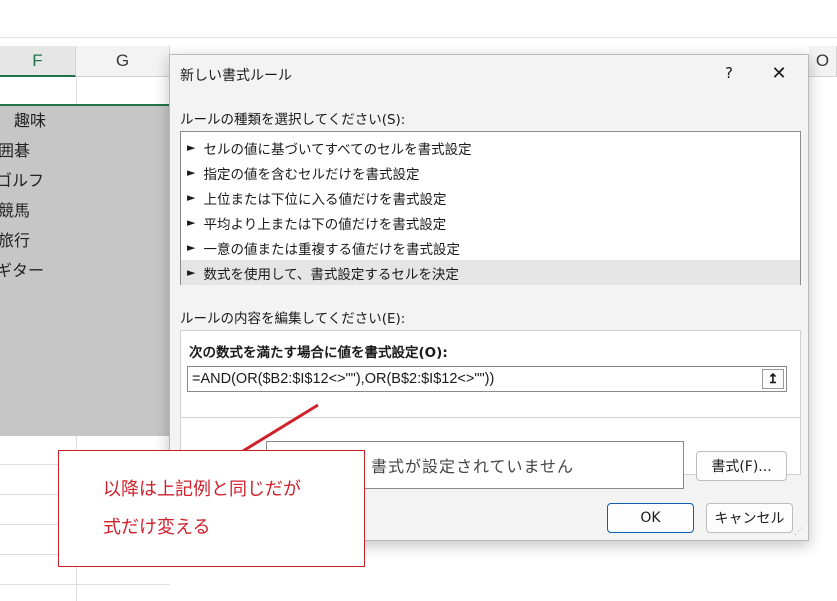  What do you see at coordinates (202, 489) in the screenshot?
I see `annotation-line-1: 以降は上記例と同じだが` at bounding box center [202, 489].